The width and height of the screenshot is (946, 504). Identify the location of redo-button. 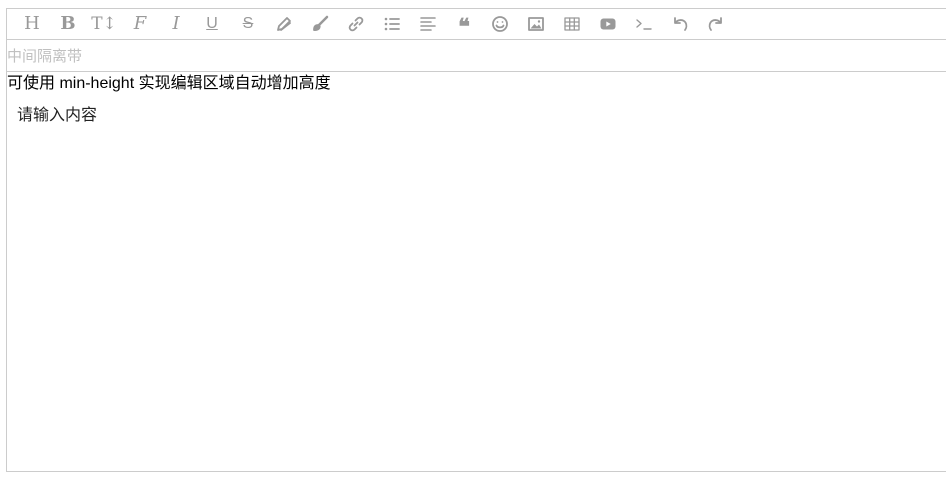
(716, 24).